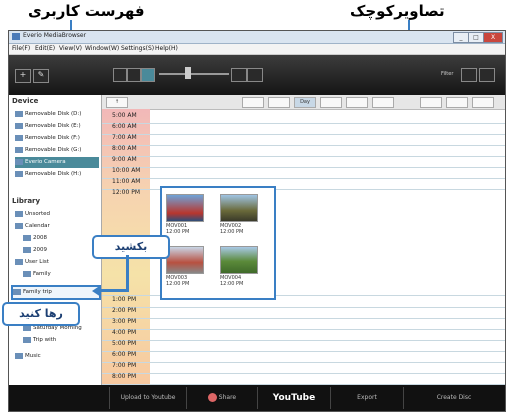 The image size is (512, 412). What do you see at coordinates (65, 274) in the screenshot?
I see `library-item: Family` at bounding box center [65, 274].